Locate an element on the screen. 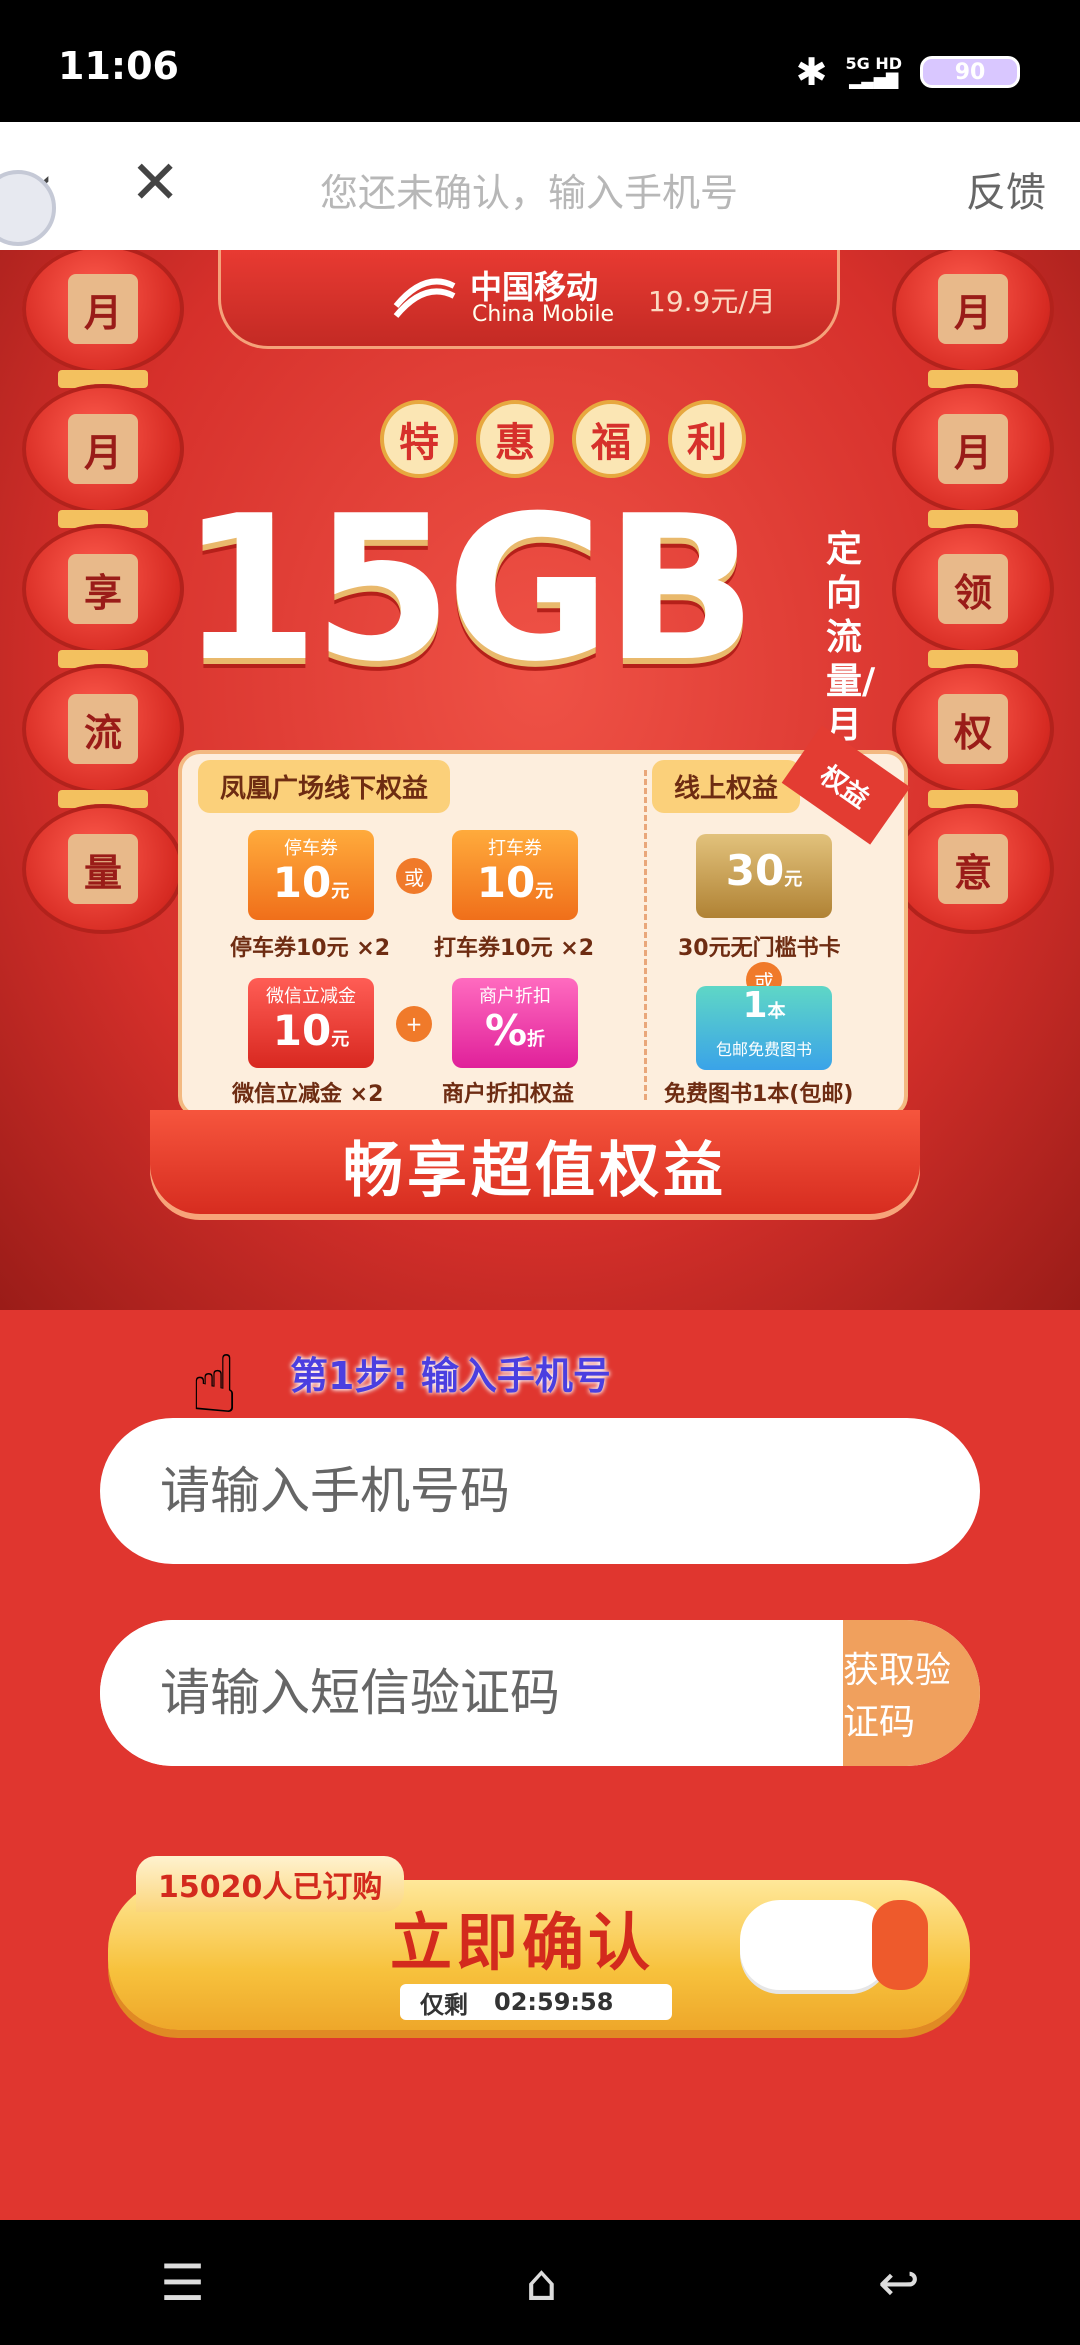 The height and width of the screenshot is (2345, 1080). bluetooth-icon: ✱ is located at coordinates (811, 72).